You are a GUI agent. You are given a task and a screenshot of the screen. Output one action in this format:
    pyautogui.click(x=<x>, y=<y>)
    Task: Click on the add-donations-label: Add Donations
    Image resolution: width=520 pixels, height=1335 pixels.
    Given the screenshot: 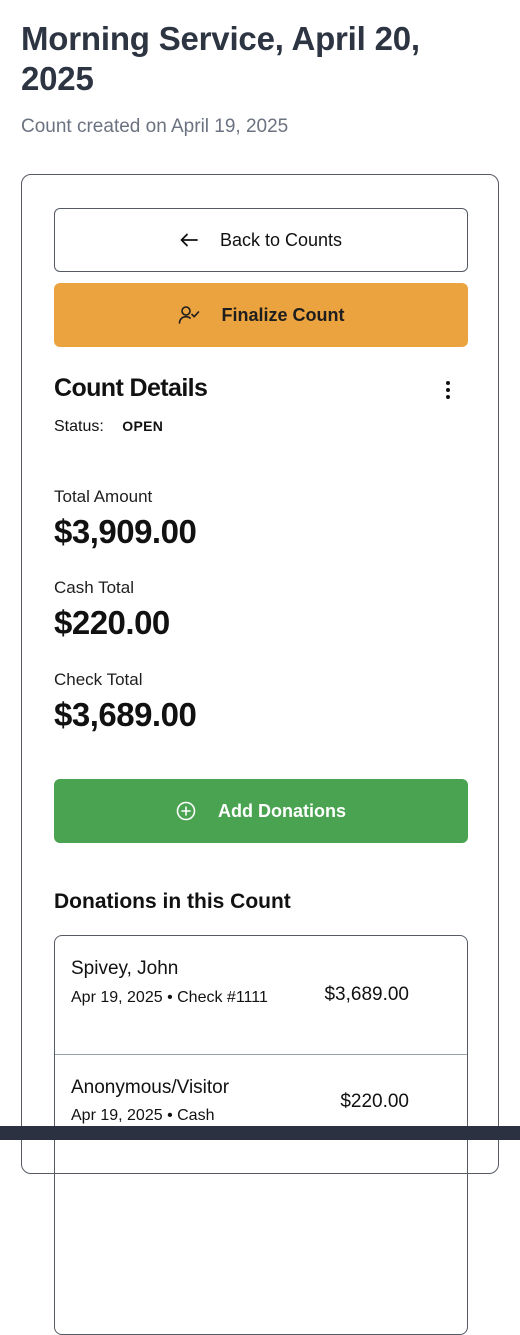 What is the action you would take?
    pyautogui.click(x=282, y=811)
    